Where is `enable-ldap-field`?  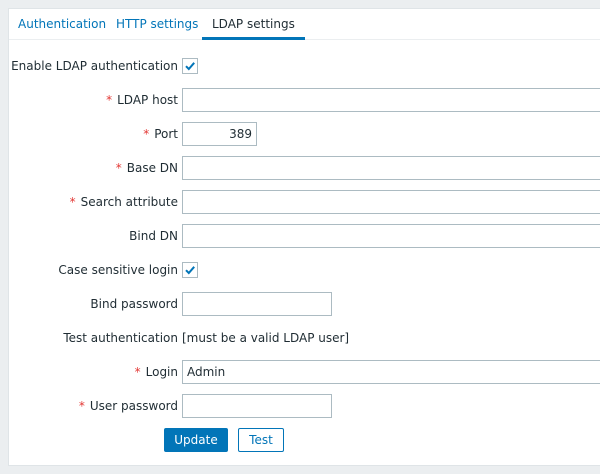 enable-ldap-field is located at coordinates (190, 64).